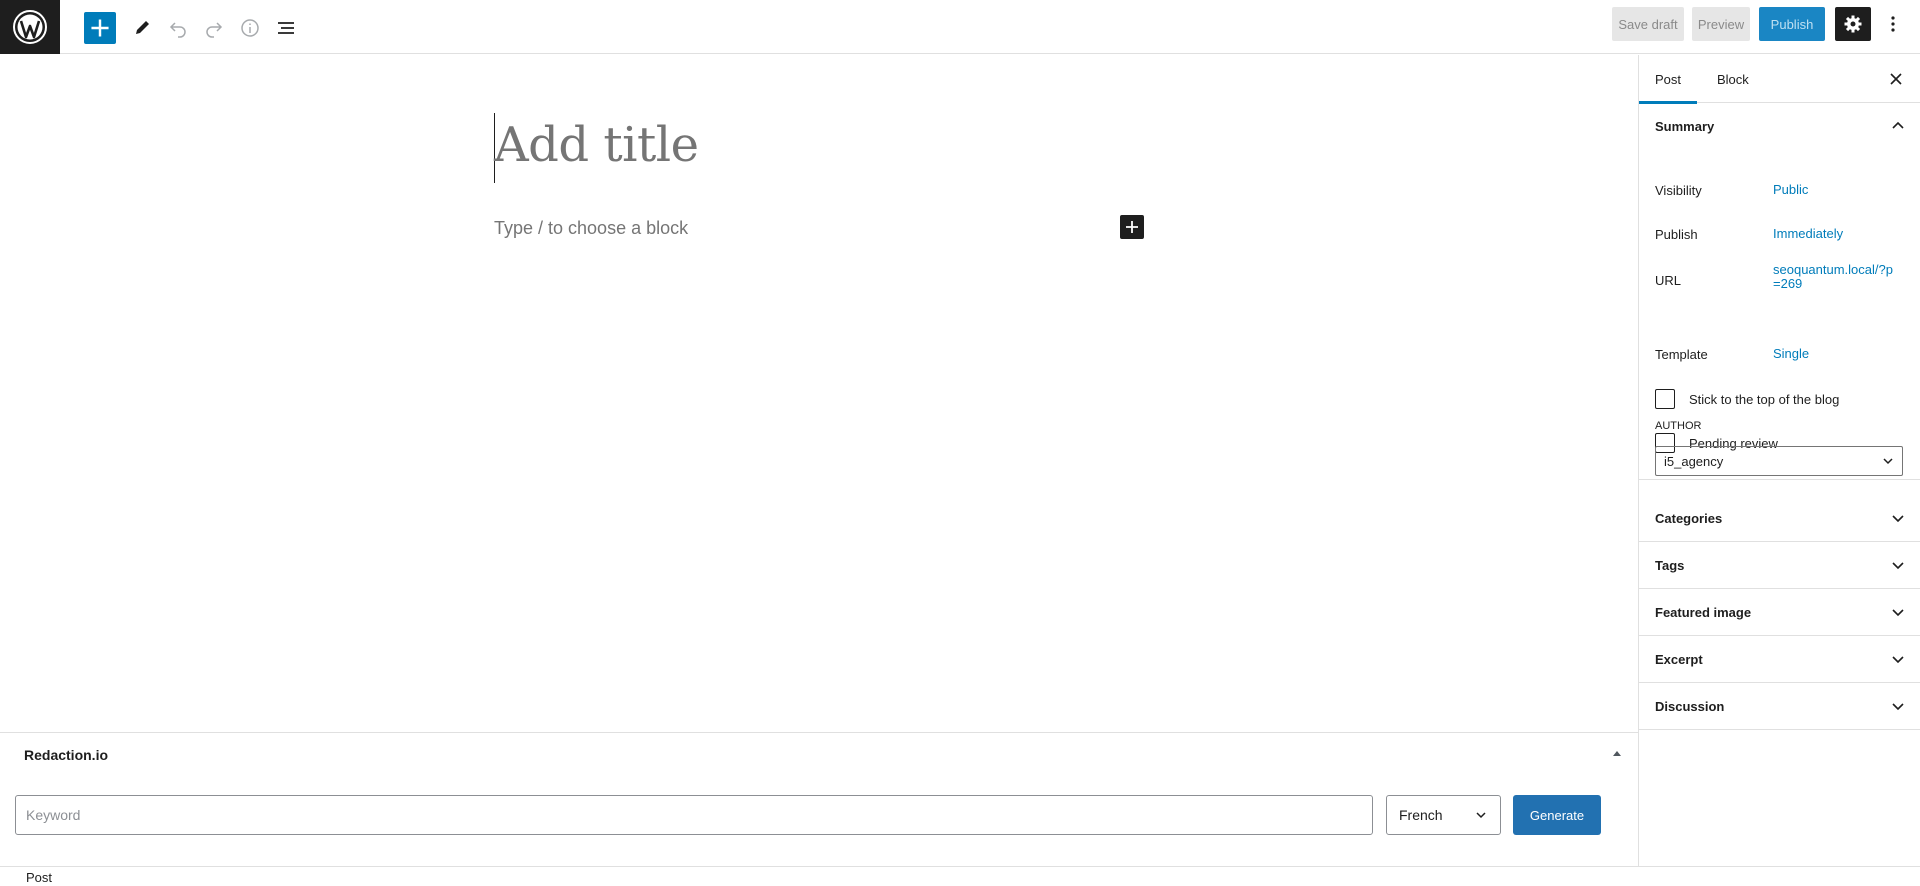  Describe the element at coordinates (1678, 426) in the screenshot. I see `author-label: AUTHOR` at that location.